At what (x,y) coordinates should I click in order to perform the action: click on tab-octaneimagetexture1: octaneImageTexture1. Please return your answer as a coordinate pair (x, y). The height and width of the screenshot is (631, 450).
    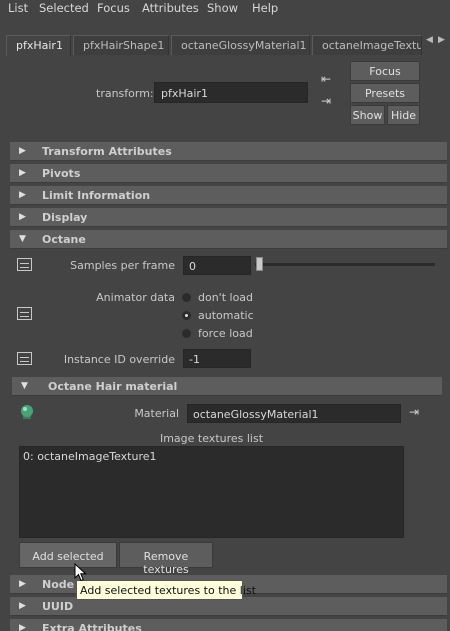
    Looking at the image, I should click on (367, 45).